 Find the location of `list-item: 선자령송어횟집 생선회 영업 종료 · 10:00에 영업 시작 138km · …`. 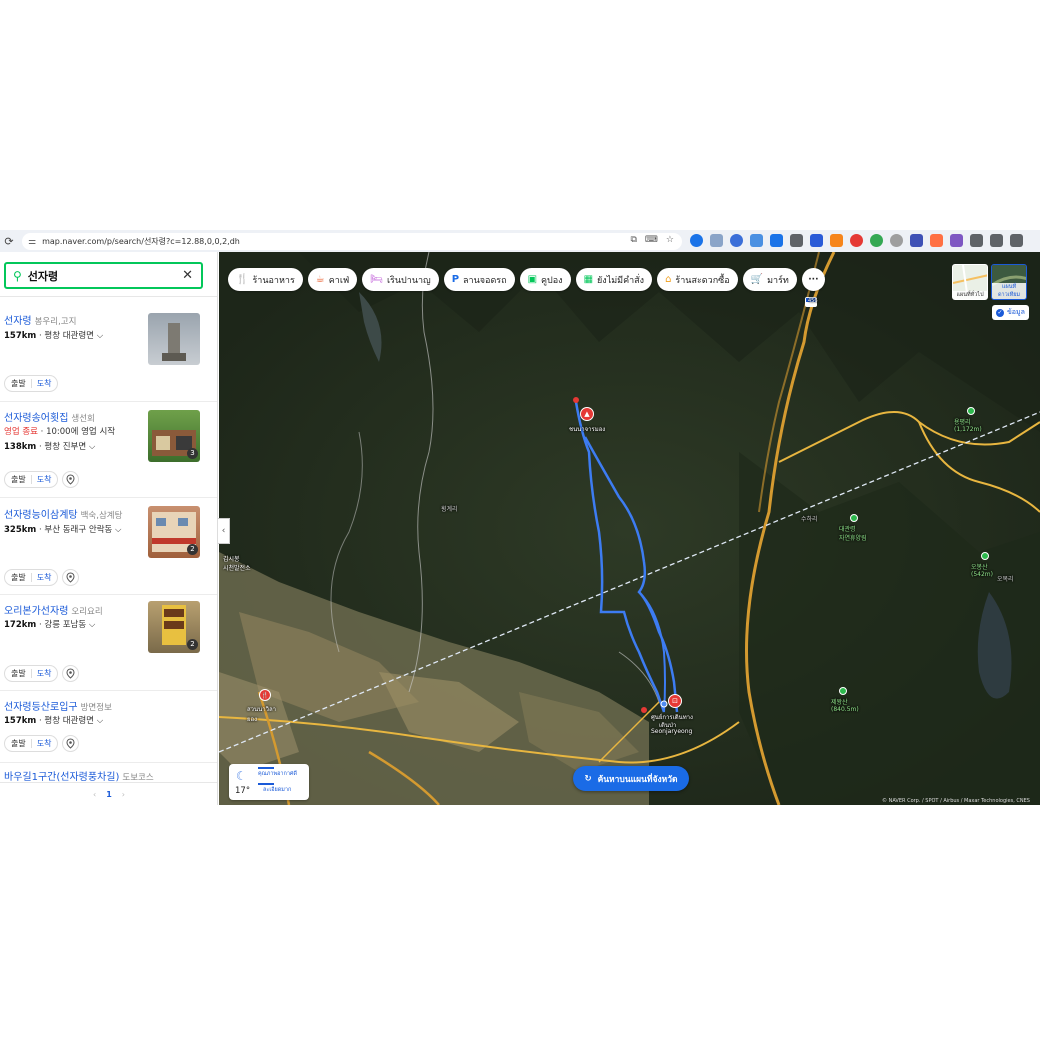

list-item: 선자령송어횟집 생선회 영업 종료 · 10:00에 영업 시작 138km · … is located at coordinates (108, 450).